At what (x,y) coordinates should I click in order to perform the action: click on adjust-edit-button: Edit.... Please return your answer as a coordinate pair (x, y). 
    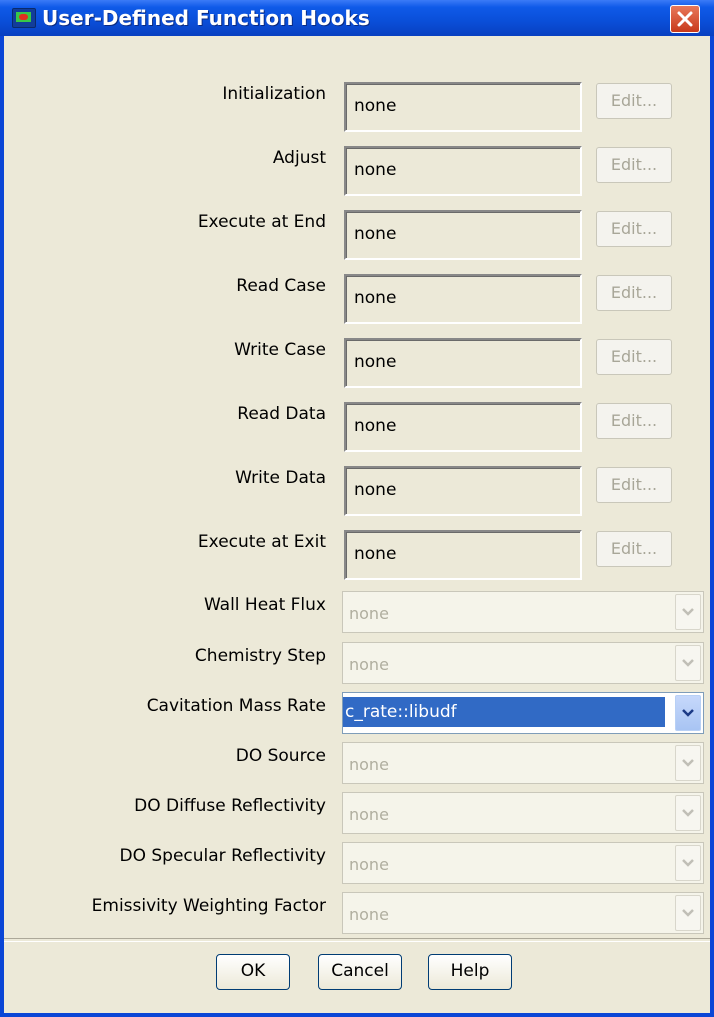
    Looking at the image, I should click on (634, 165).